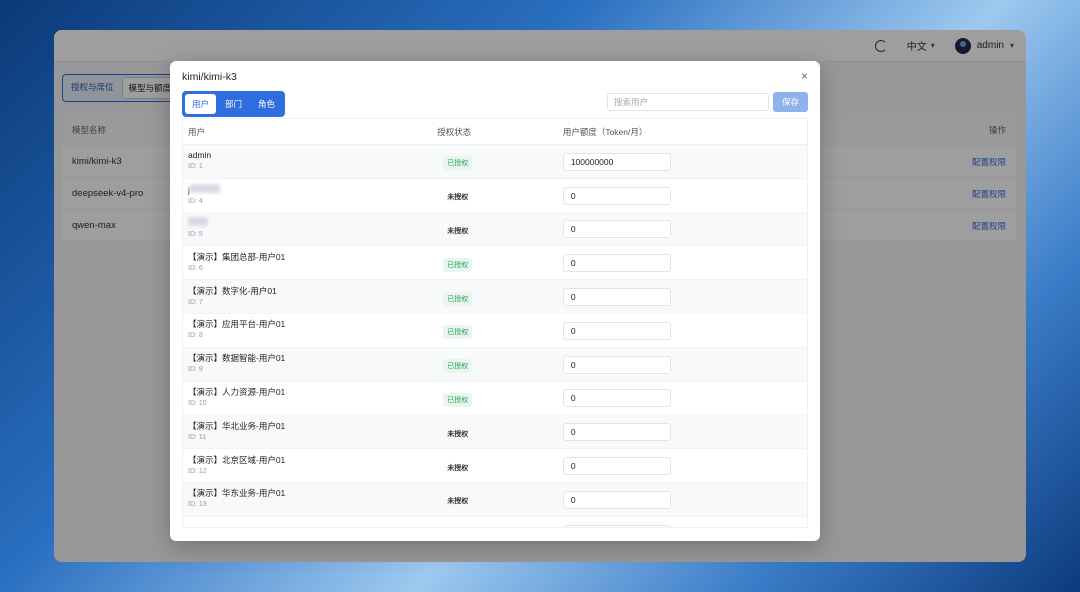  Describe the element at coordinates (790, 102) in the screenshot. I see `save-button: 保存` at that location.